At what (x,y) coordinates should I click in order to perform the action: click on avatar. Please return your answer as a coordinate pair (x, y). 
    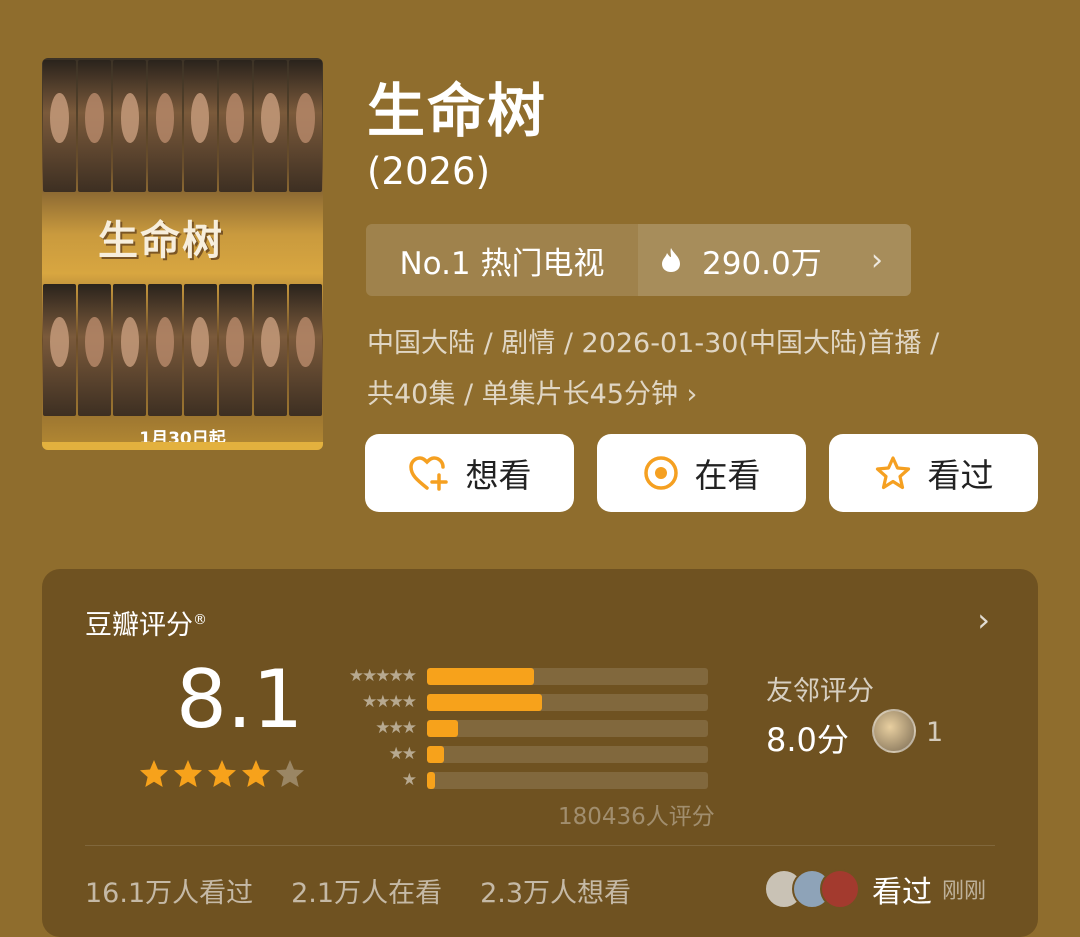
    Looking at the image, I should click on (840, 889).